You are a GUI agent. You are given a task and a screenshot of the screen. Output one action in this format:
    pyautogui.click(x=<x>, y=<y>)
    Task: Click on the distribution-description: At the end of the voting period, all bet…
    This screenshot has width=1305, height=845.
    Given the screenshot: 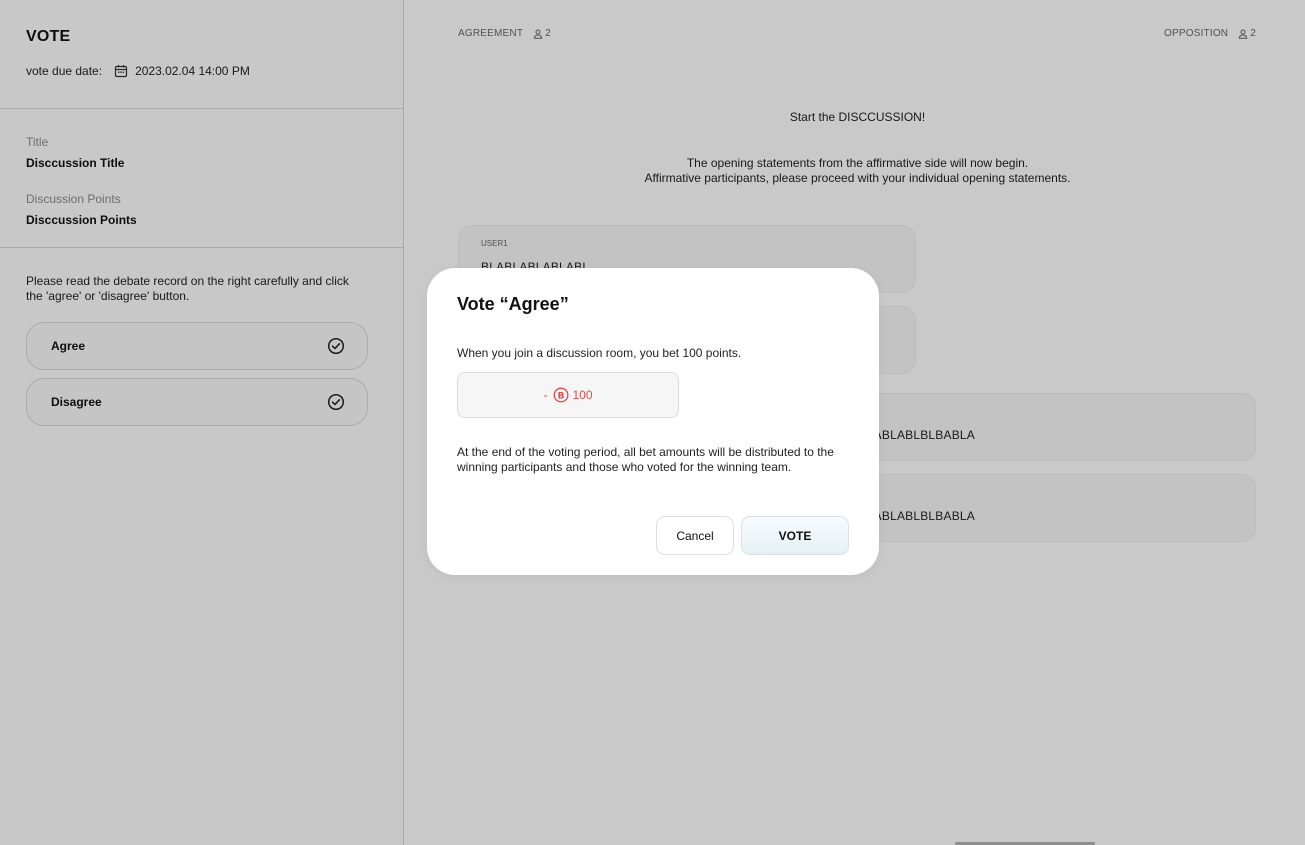 What is the action you would take?
    pyautogui.click(x=645, y=459)
    